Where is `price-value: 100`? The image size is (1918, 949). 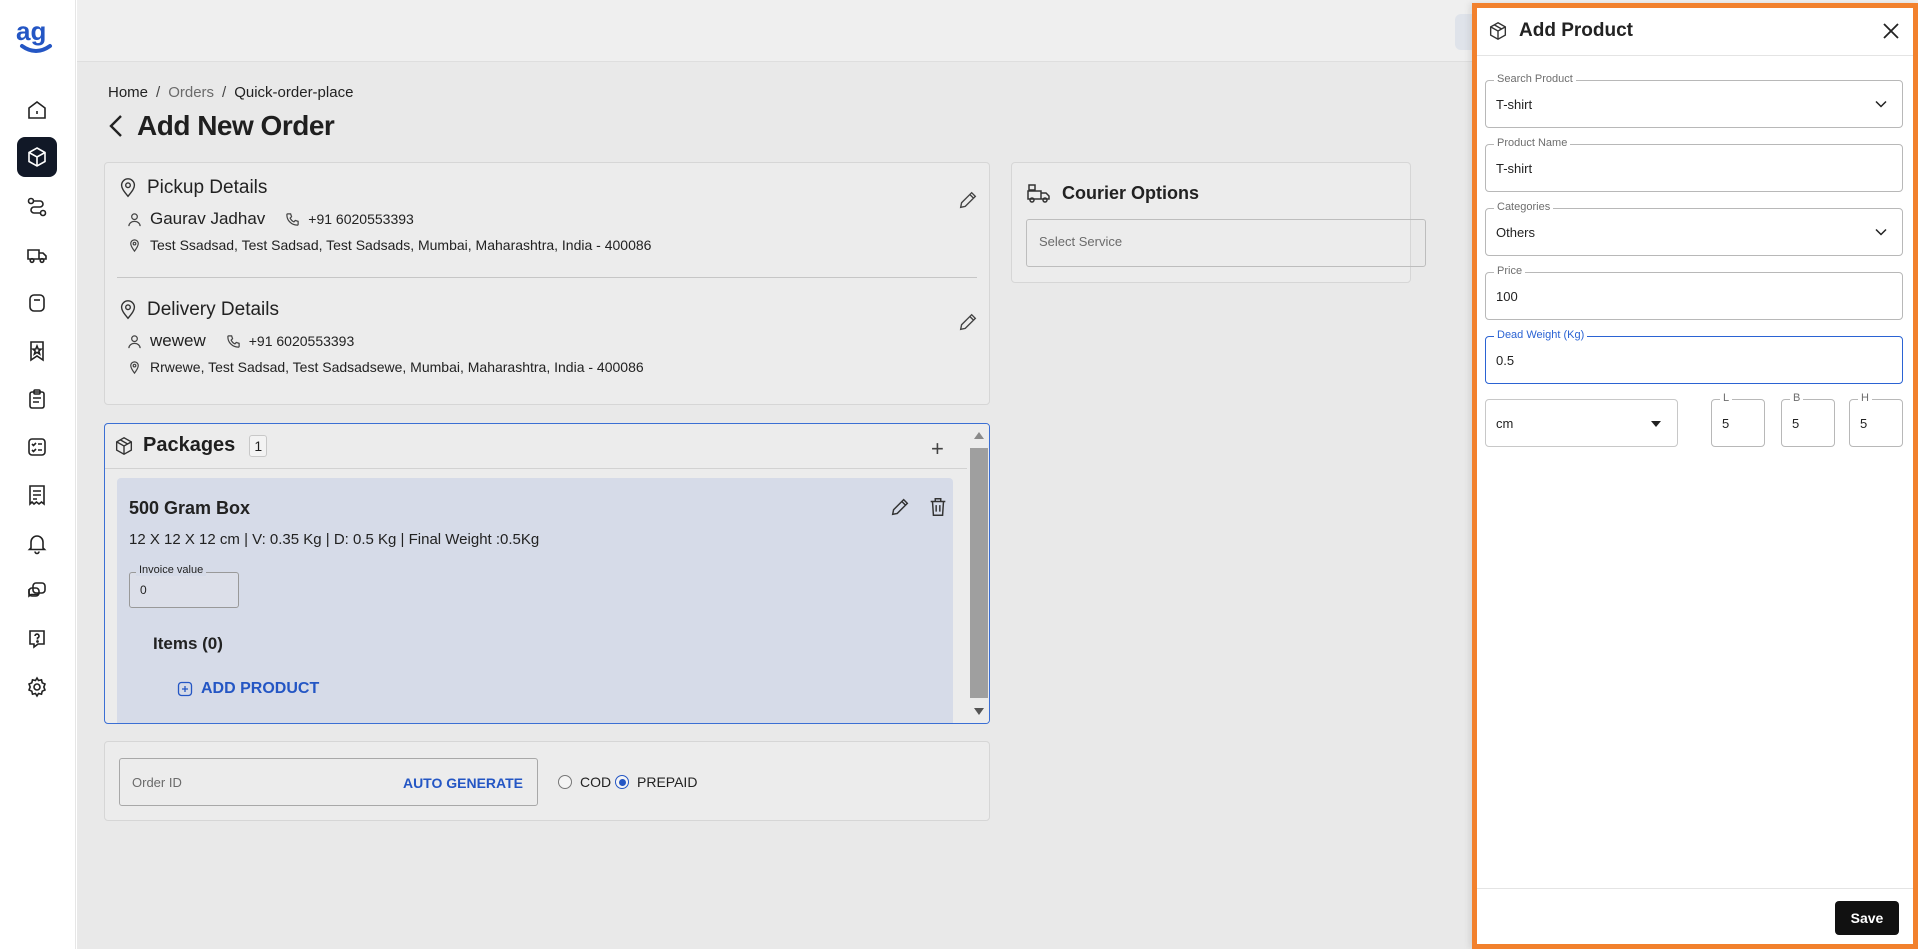
price-value: 100 is located at coordinates (1507, 296).